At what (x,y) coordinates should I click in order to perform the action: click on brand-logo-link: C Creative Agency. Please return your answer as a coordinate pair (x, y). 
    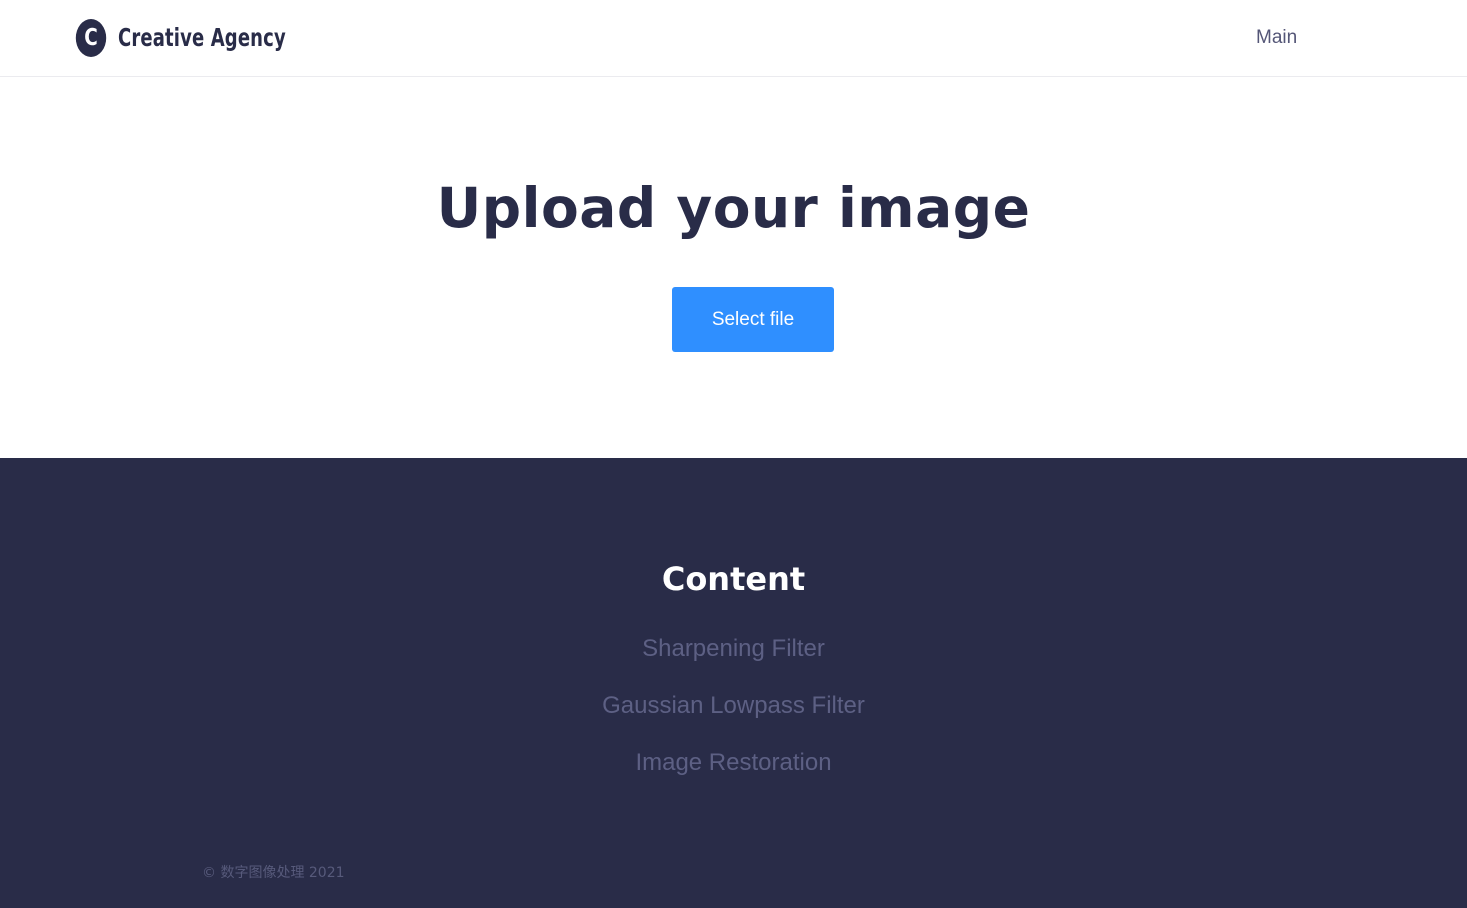
    Looking at the image, I should click on (211, 37).